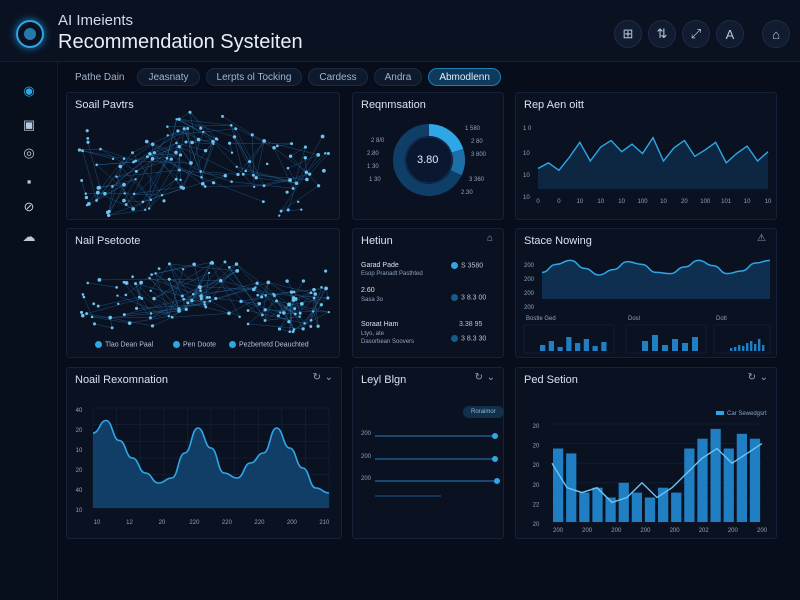  I want to click on cube-icon: ▣, so click(29, 125).